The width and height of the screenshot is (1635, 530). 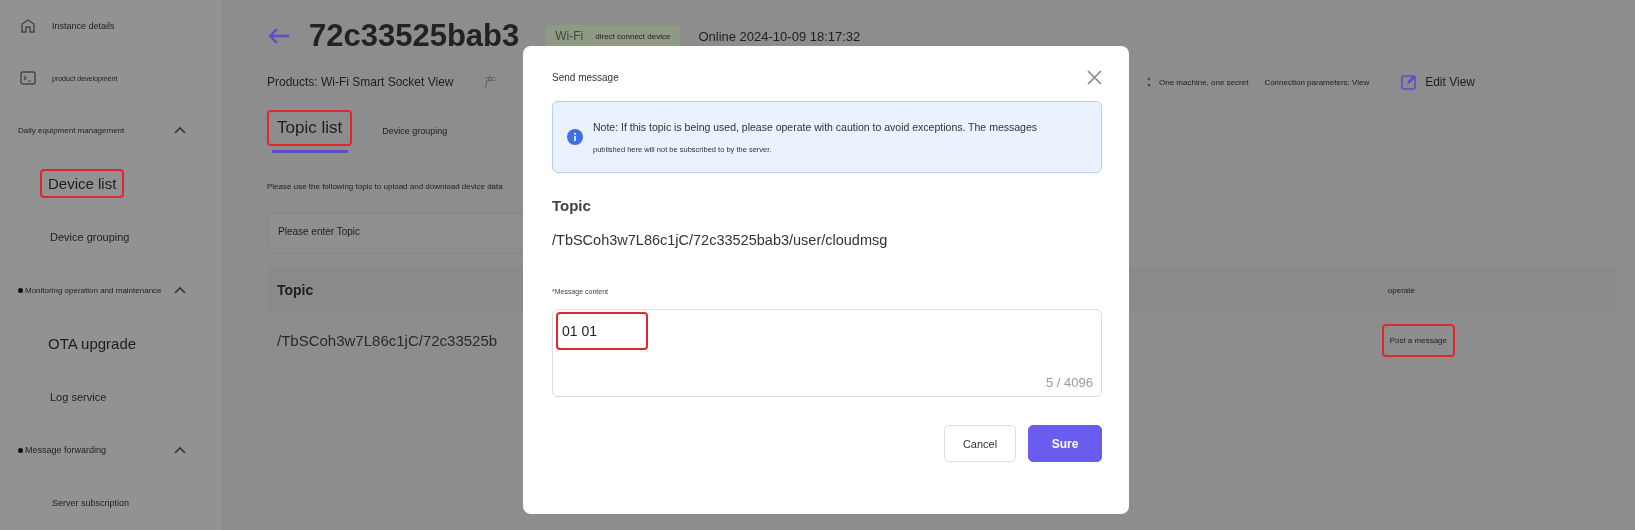 What do you see at coordinates (602, 331) in the screenshot?
I see `message-text: 01 01` at bounding box center [602, 331].